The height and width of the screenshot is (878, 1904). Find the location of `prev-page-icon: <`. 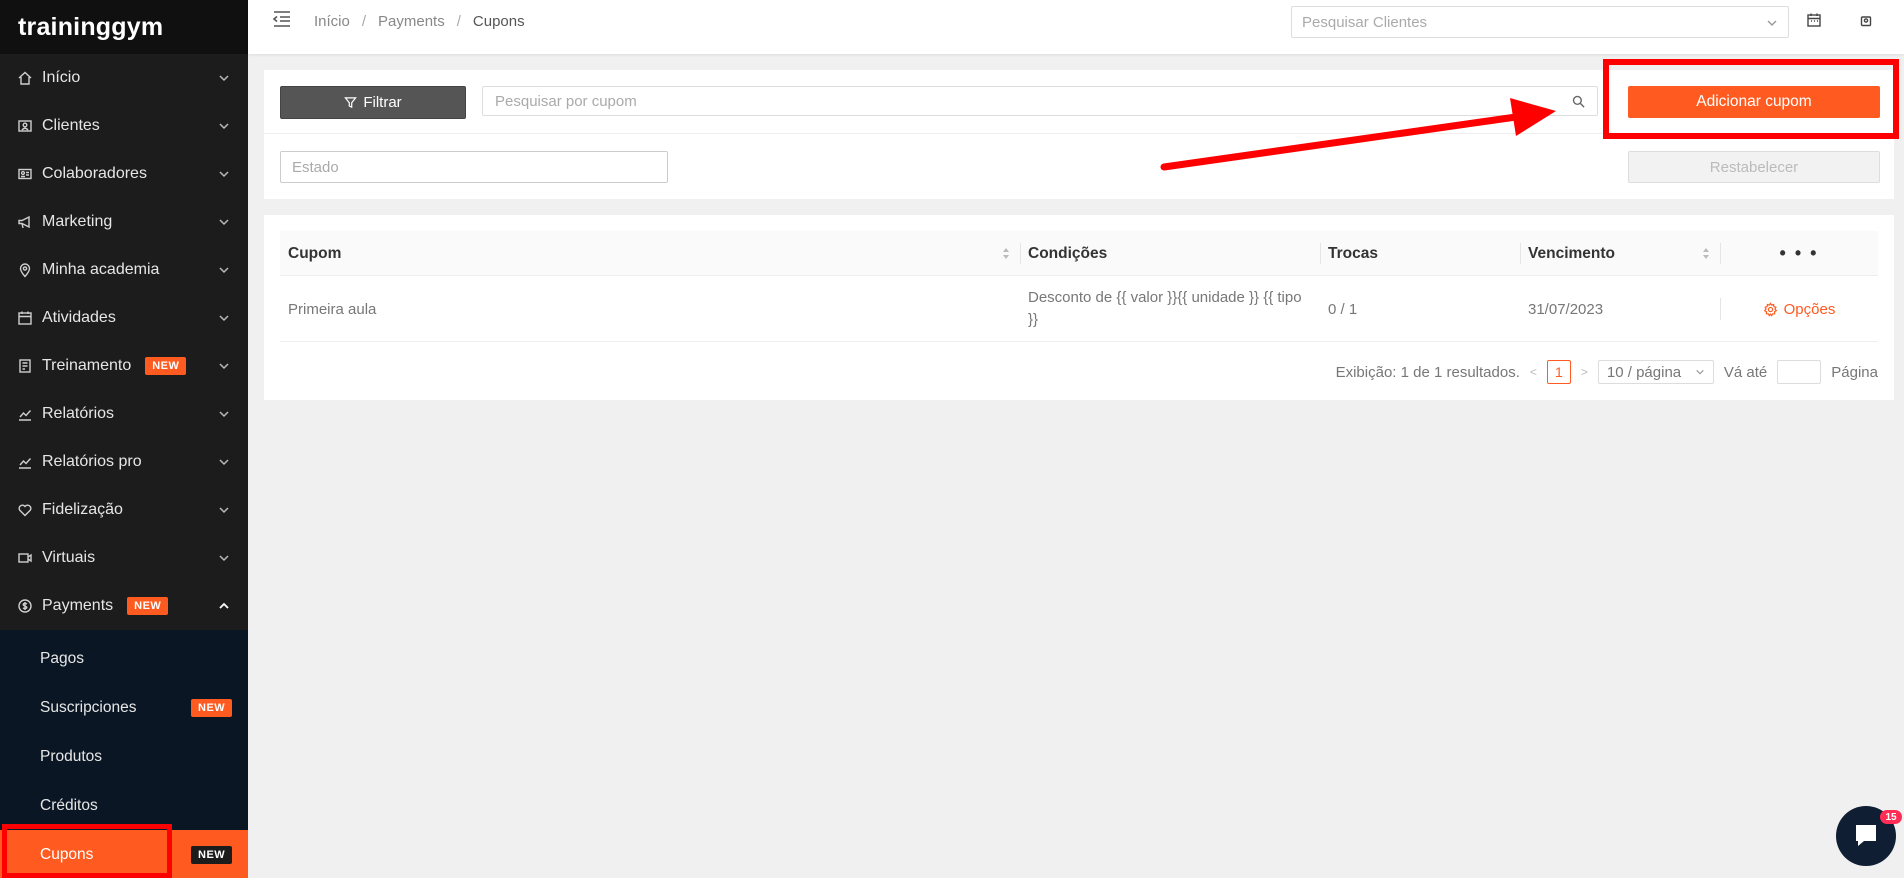

prev-page-icon: < is located at coordinates (1533, 372).